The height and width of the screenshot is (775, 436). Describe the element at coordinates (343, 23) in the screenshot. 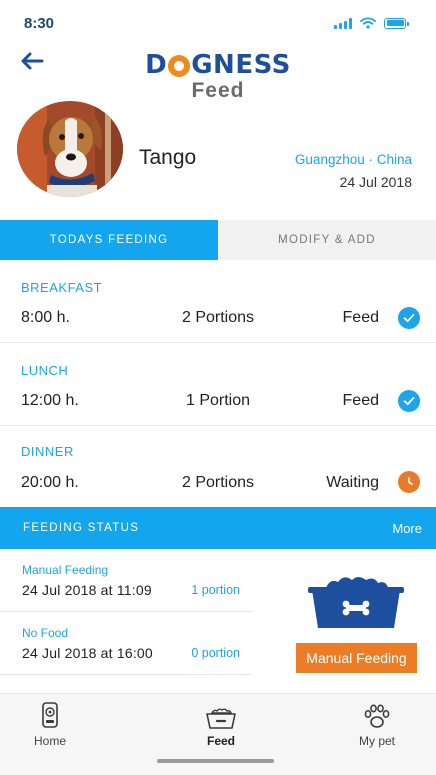

I see `signal-icon` at that location.